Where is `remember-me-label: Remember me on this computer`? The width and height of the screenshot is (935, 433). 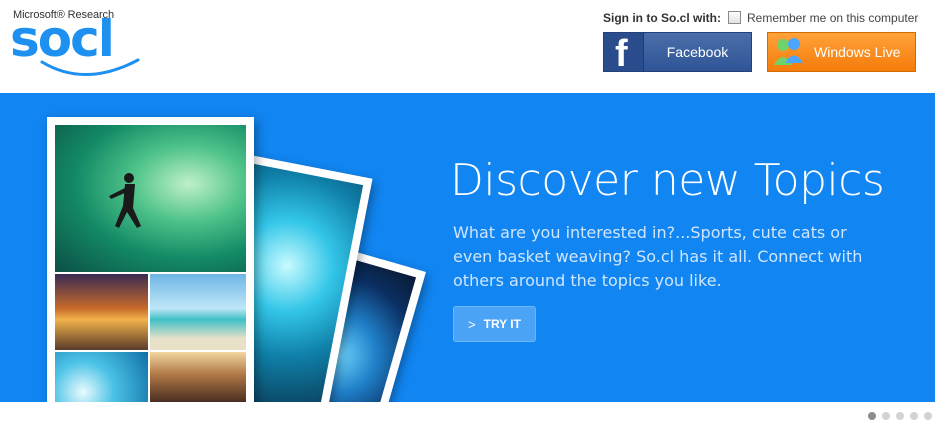 remember-me-label: Remember me on this computer is located at coordinates (832, 18).